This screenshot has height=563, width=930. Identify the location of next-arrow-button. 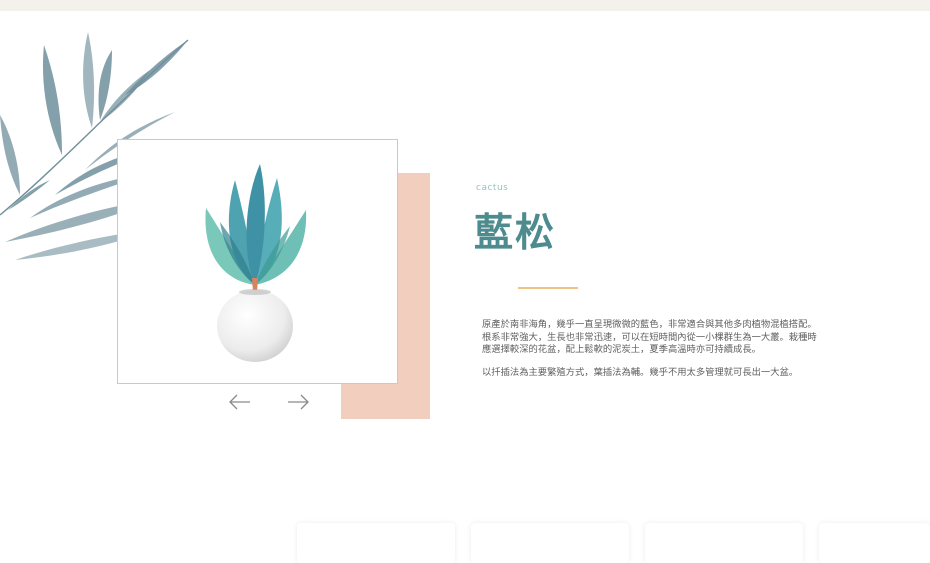
(298, 402).